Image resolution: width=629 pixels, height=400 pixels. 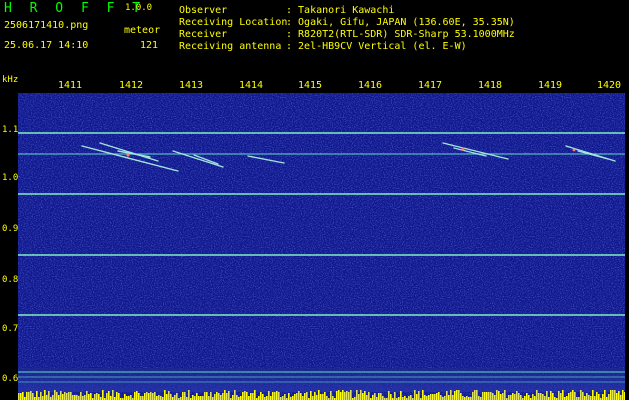 I want to click on app-version: 1.0.0, so click(x=139, y=8).